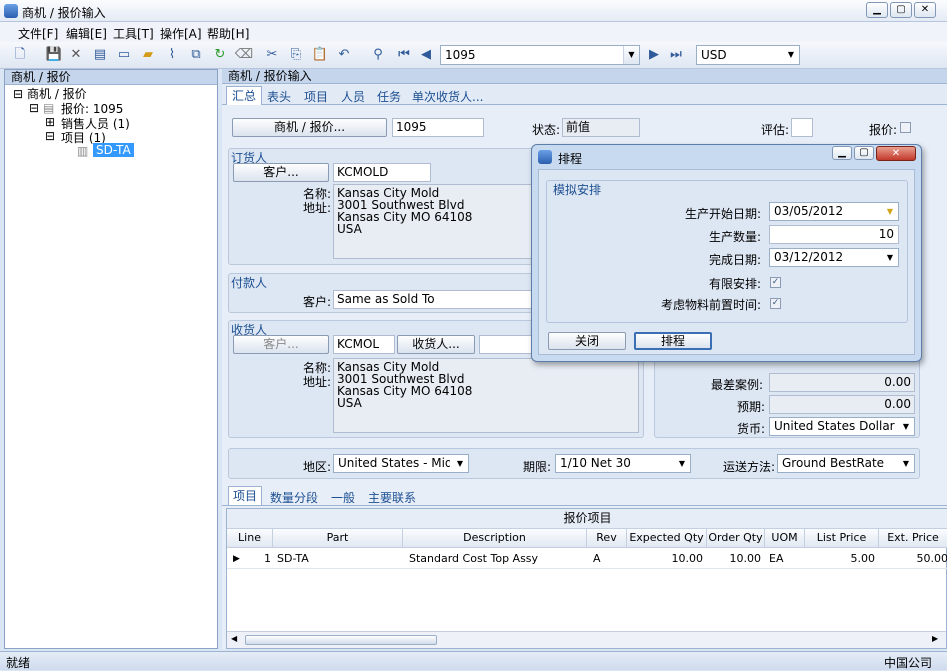 This screenshot has height=671, width=947. What do you see at coordinates (654, 55) in the screenshot?
I see `next-record-icon: ▶` at bounding box center [654, 55].